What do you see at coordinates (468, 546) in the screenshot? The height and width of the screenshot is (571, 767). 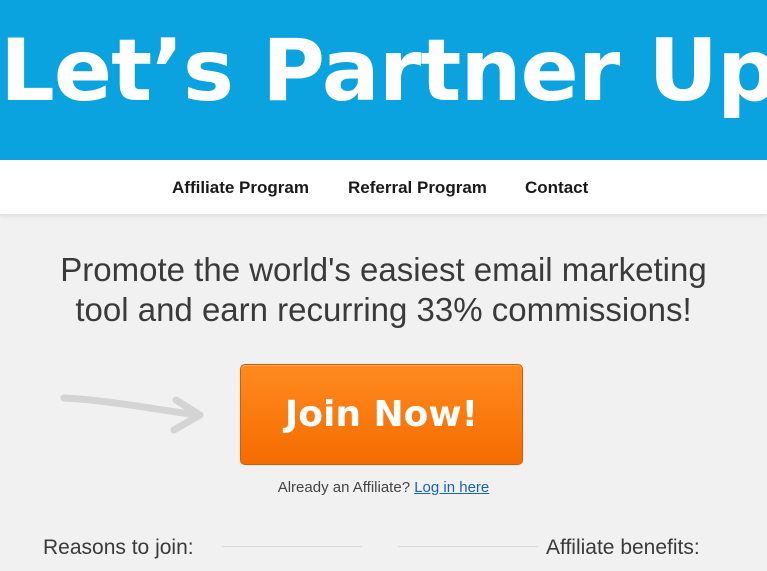 I see `divider-right` at bounding box center [468, 546].